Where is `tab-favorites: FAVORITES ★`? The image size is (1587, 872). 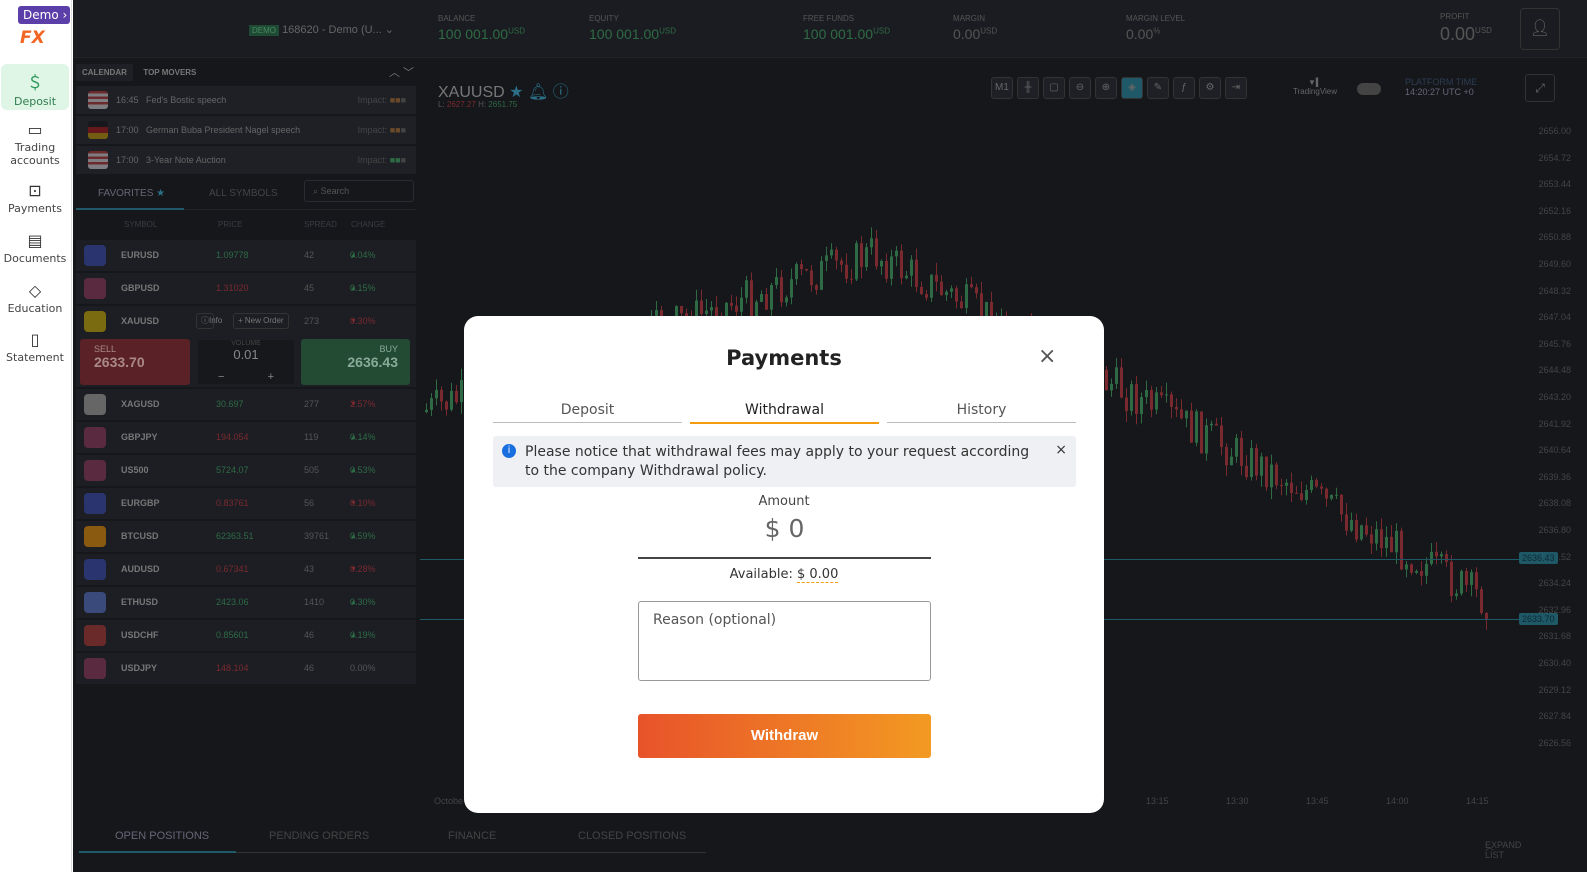
tab-favorites: FAVORITES ★ is located at coordinates (131, 193).